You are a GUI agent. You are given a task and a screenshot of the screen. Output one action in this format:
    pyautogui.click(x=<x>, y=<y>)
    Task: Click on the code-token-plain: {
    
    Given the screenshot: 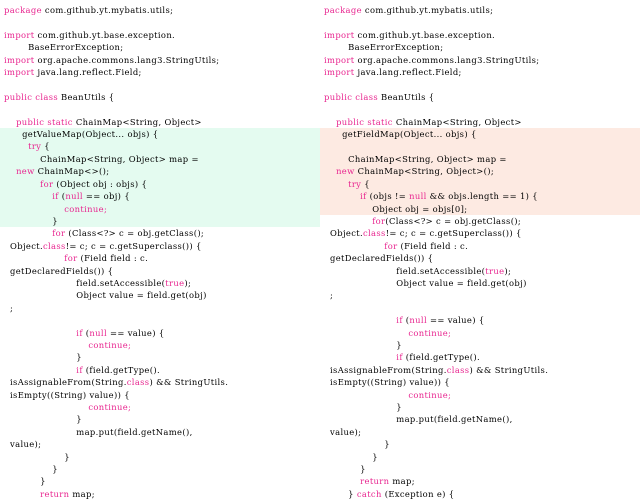 What is the action you would take?
    pyautogui.click(x=365, y=183)
    